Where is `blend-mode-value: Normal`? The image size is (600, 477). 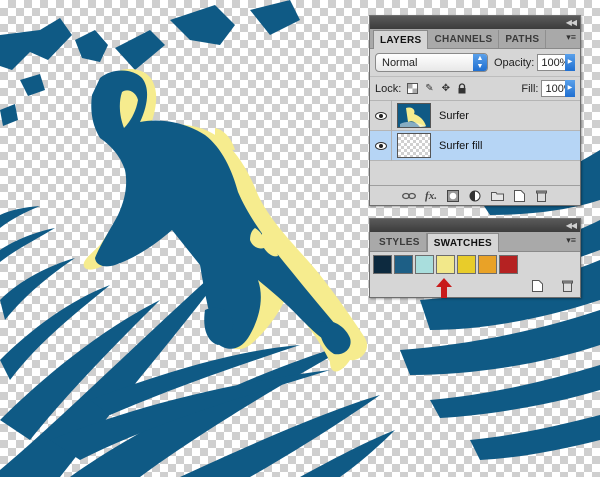
blend-mode-value: Normal is located at coordinates (400, 62).